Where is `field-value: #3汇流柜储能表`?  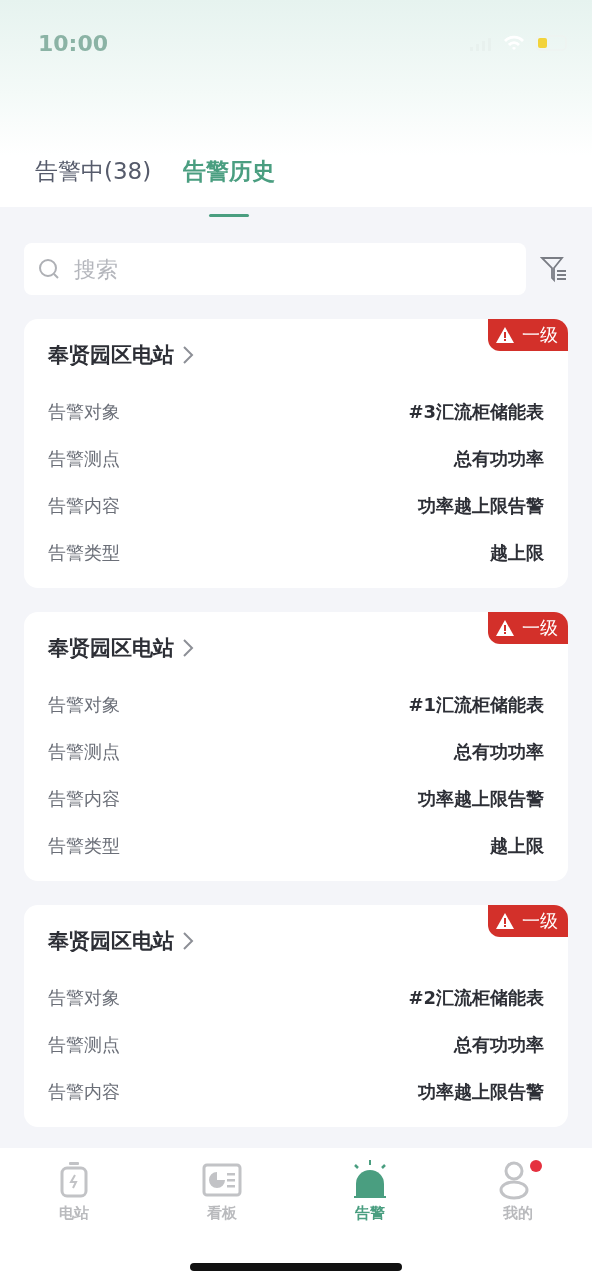 field-value: #3汇流柜储能表 is located at coordinates (476, 411).